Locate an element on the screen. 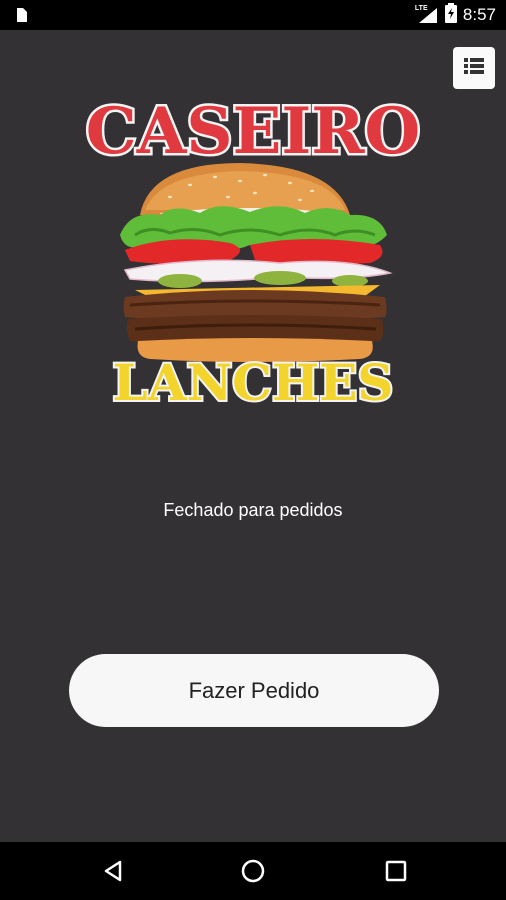  battery-charging-icon is located at coordinates (450, 15).